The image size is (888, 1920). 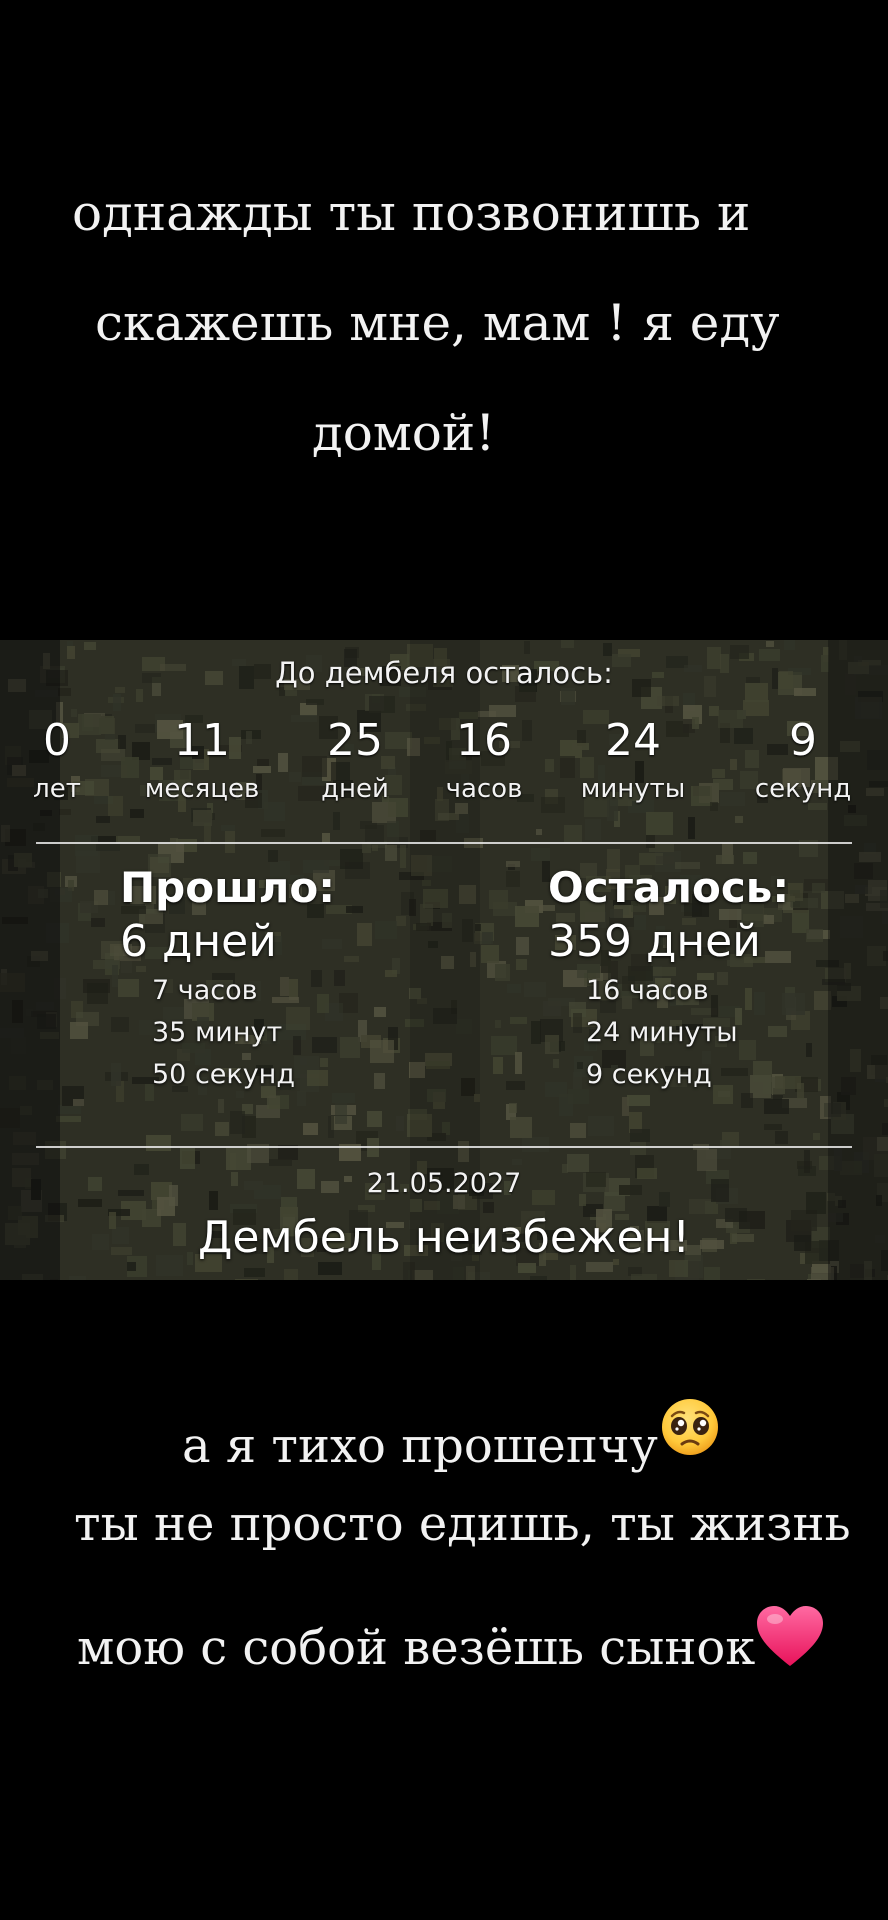 I want to click on unit-value: 9, so click(x=802, y=740).